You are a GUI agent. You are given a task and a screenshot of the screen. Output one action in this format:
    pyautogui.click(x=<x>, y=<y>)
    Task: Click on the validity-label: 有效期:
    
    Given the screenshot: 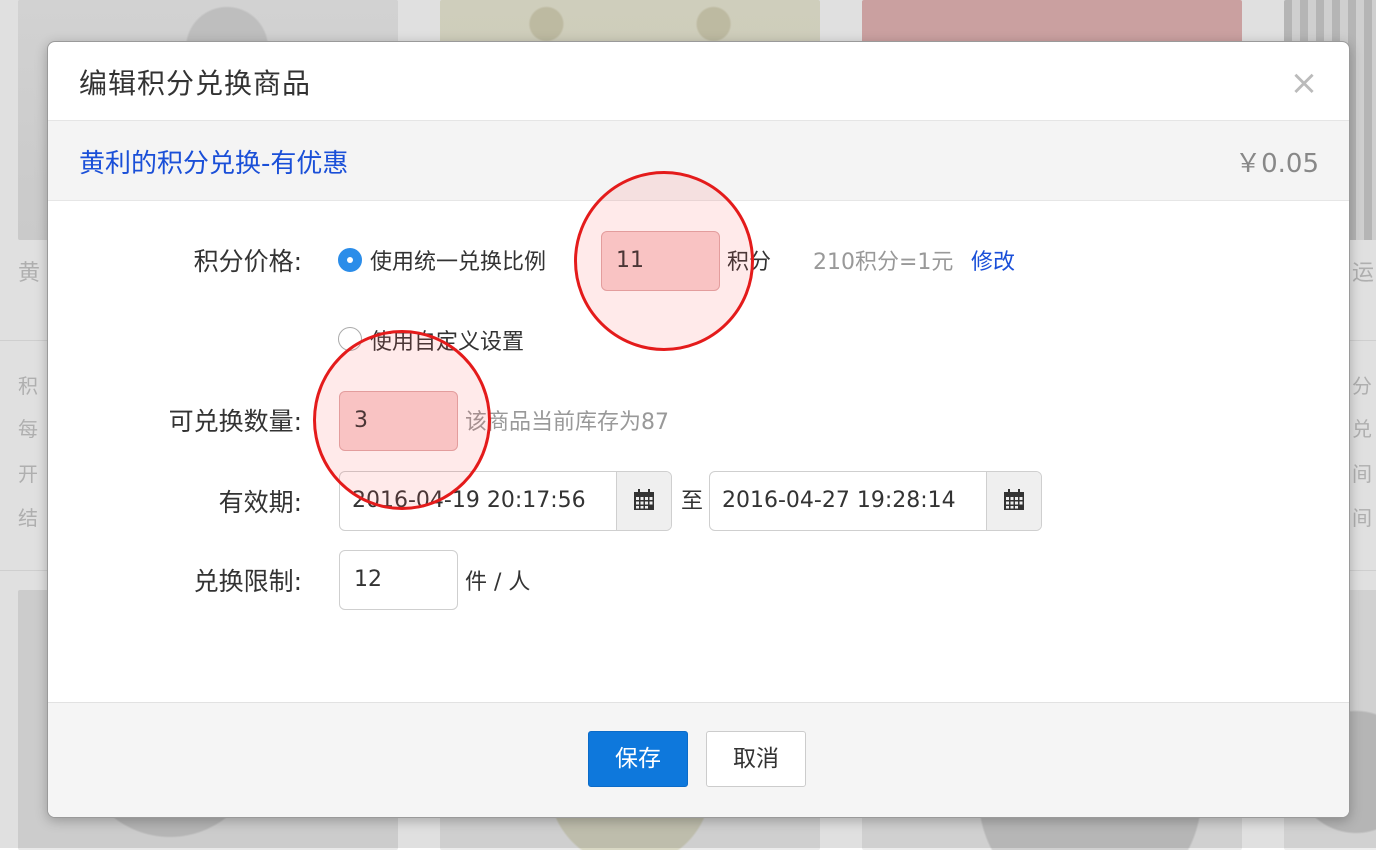 What is the action you would take?
    pyautogui.click(x=260, y=502)
    